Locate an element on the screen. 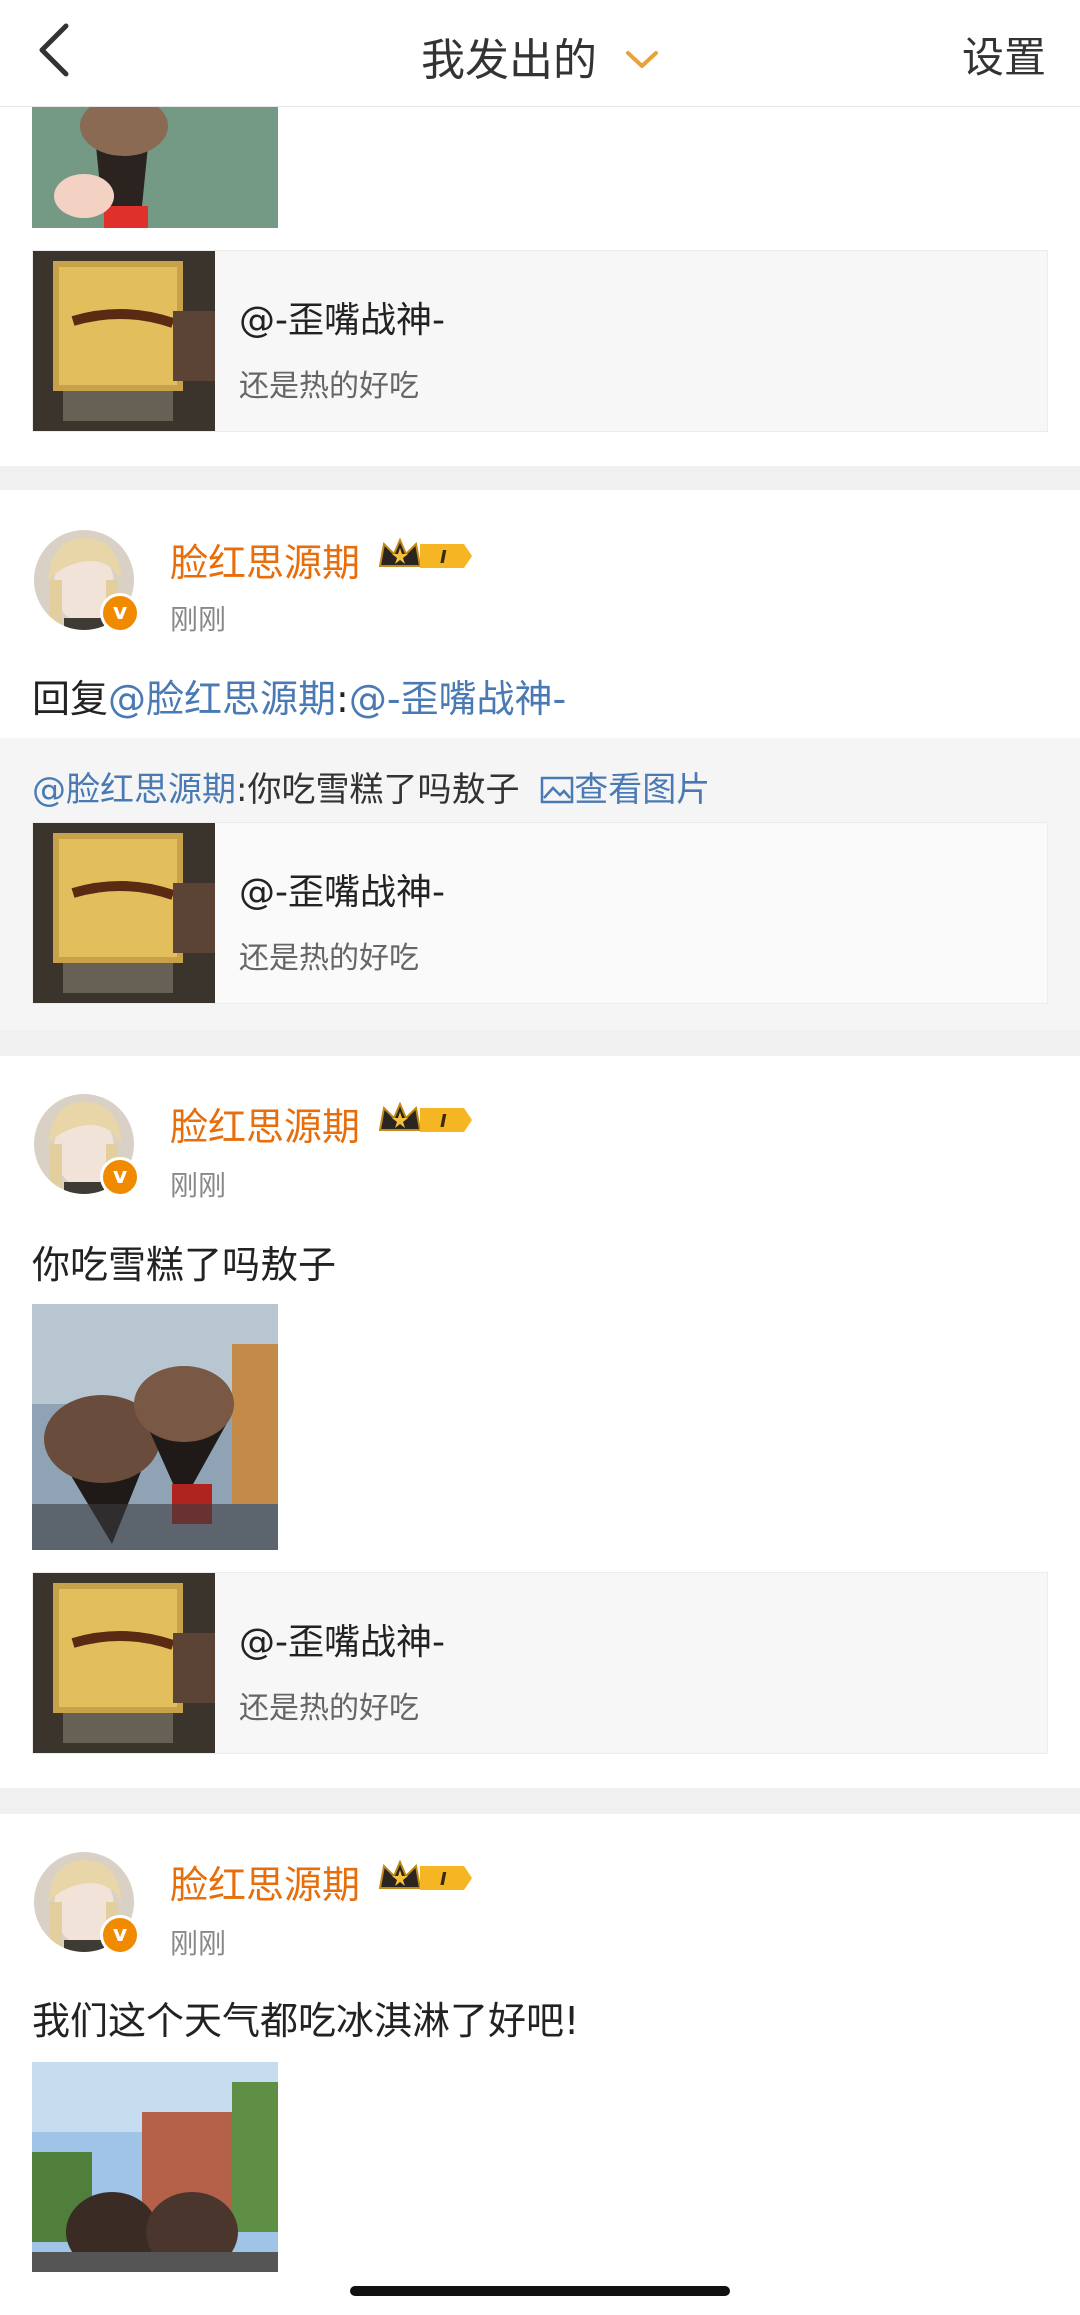 This screenshot has height=2315, width=1080. page-title-dropdown: 我发出的 is located at coordinates (540, 56).